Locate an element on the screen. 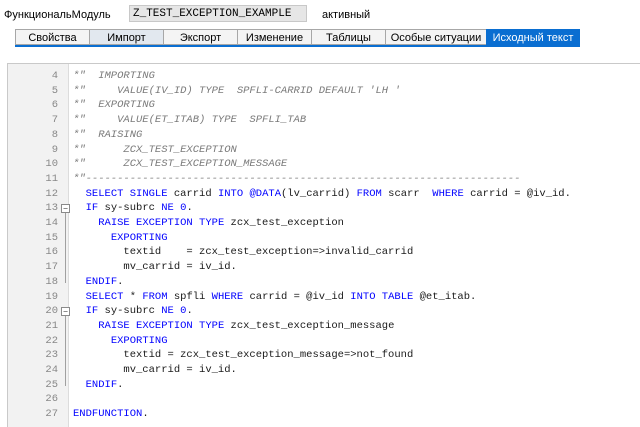  module-name-field: Z_TEST_EXCEPTION_EXAMPLE is located at coordinates (218, 13).